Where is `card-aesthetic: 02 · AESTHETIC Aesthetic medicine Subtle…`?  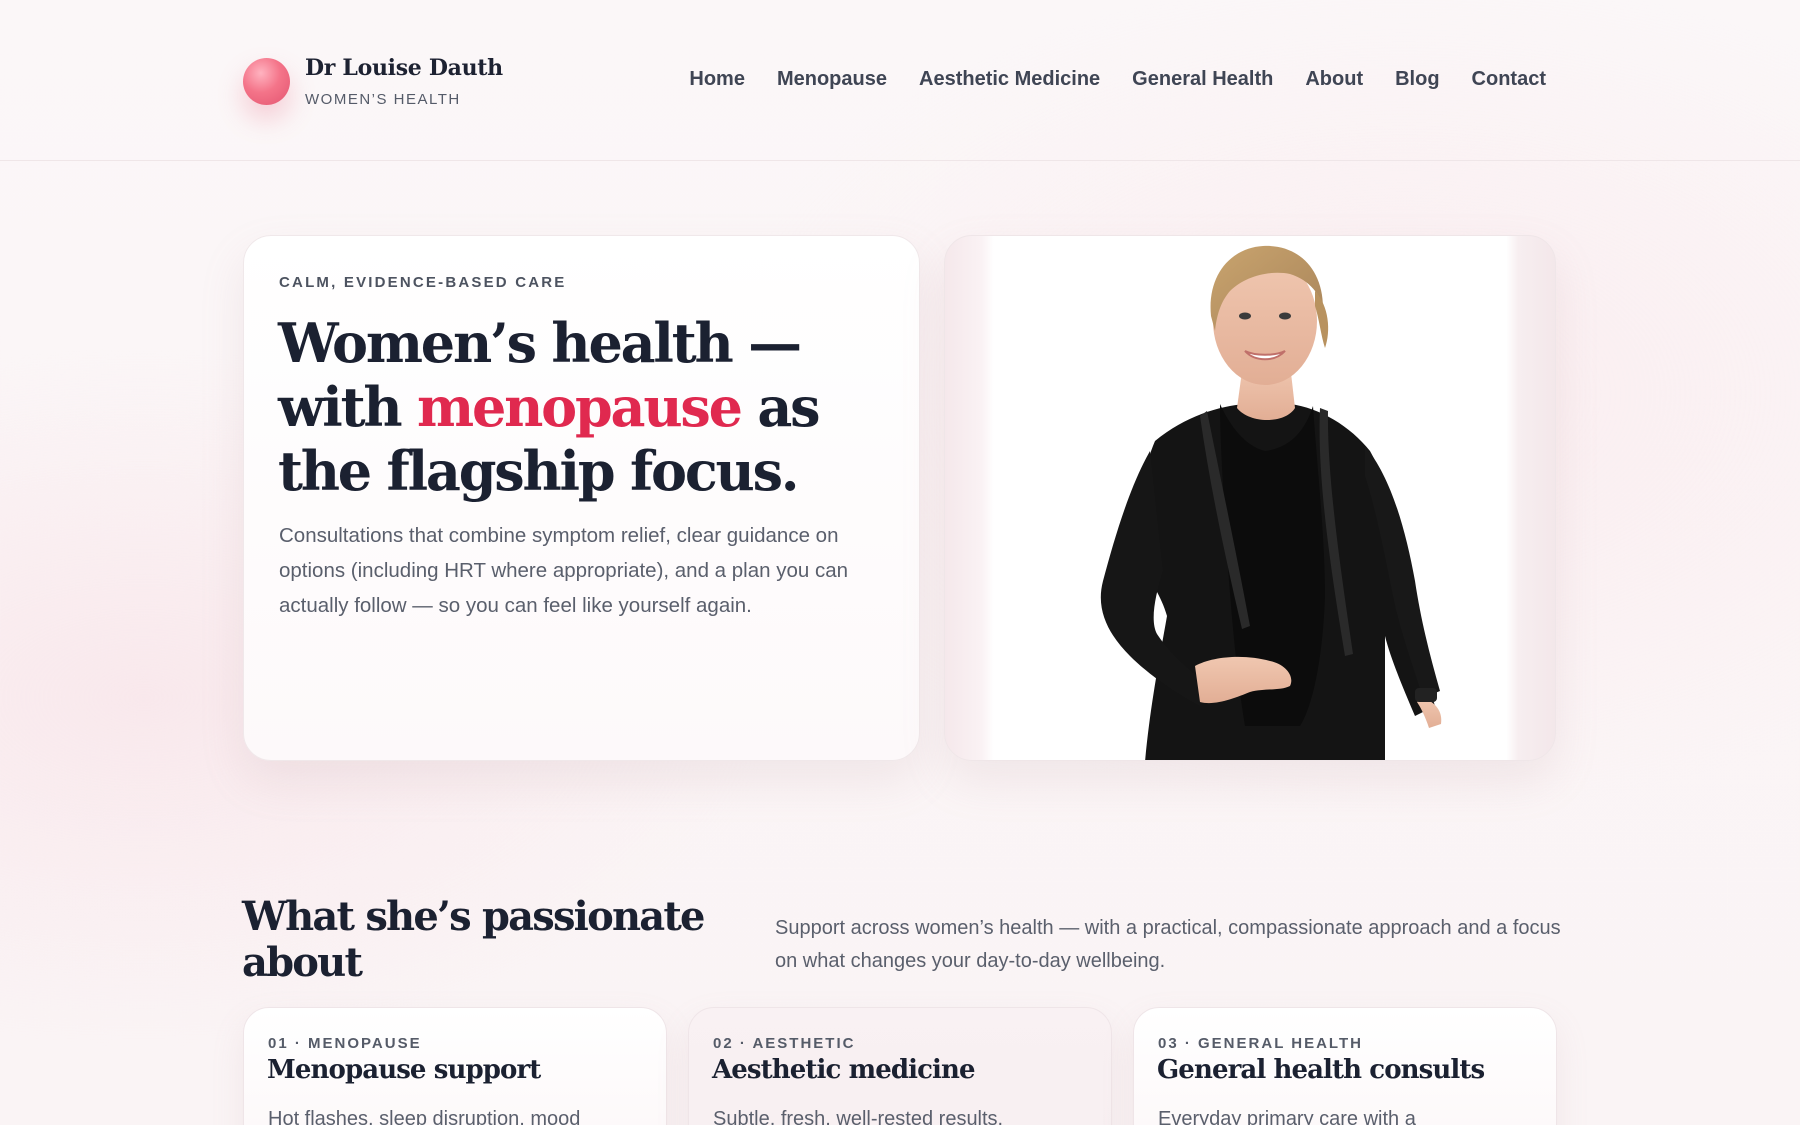 card-aesthetic: 02 · AESTHETIC Aesthetic medicine Subtle… is located at coordinates (900, 1066).